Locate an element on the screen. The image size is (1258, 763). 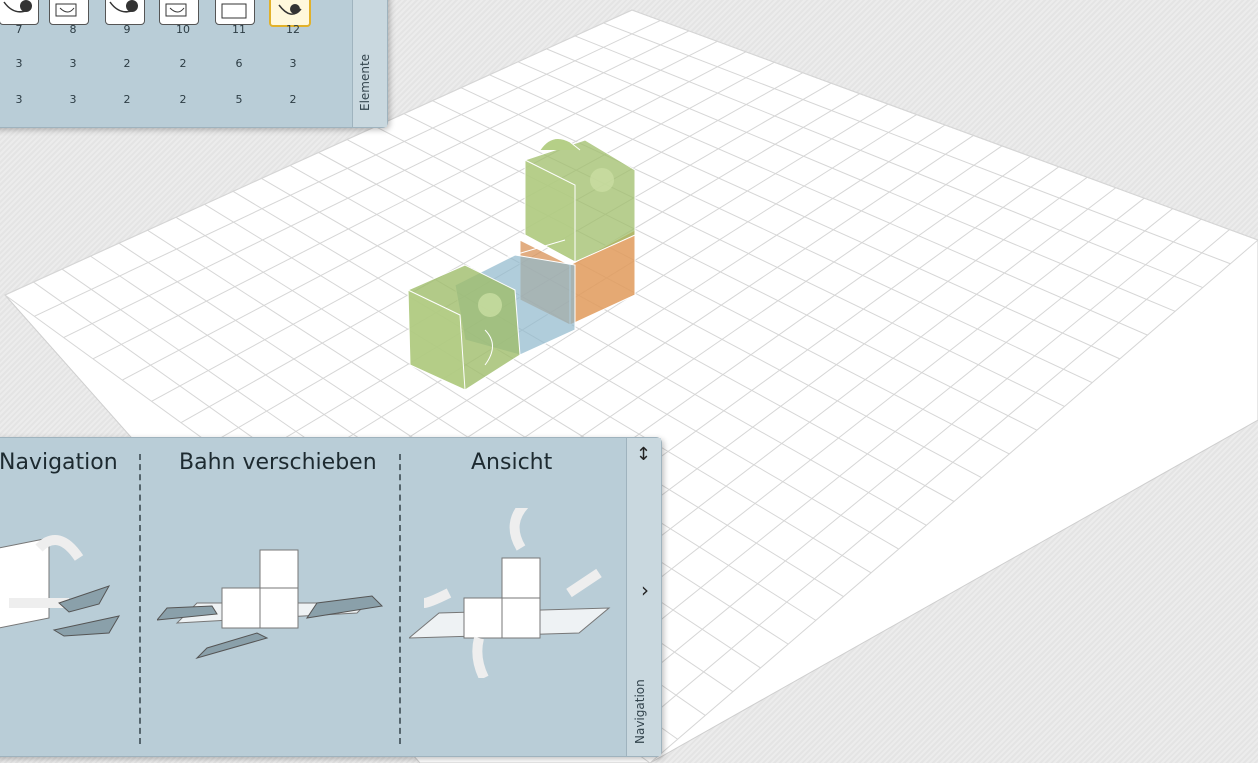
count-row2-11: 5 is located at coordinates (239, 99).